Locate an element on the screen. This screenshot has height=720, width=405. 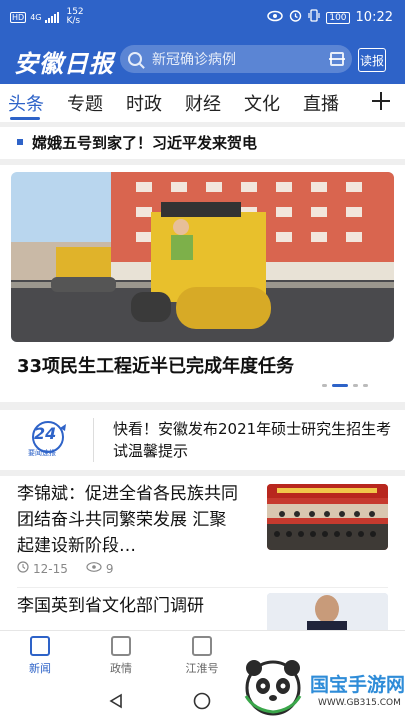
search-bar: 新冠确诊病例 is located at coordinates (236, 59).